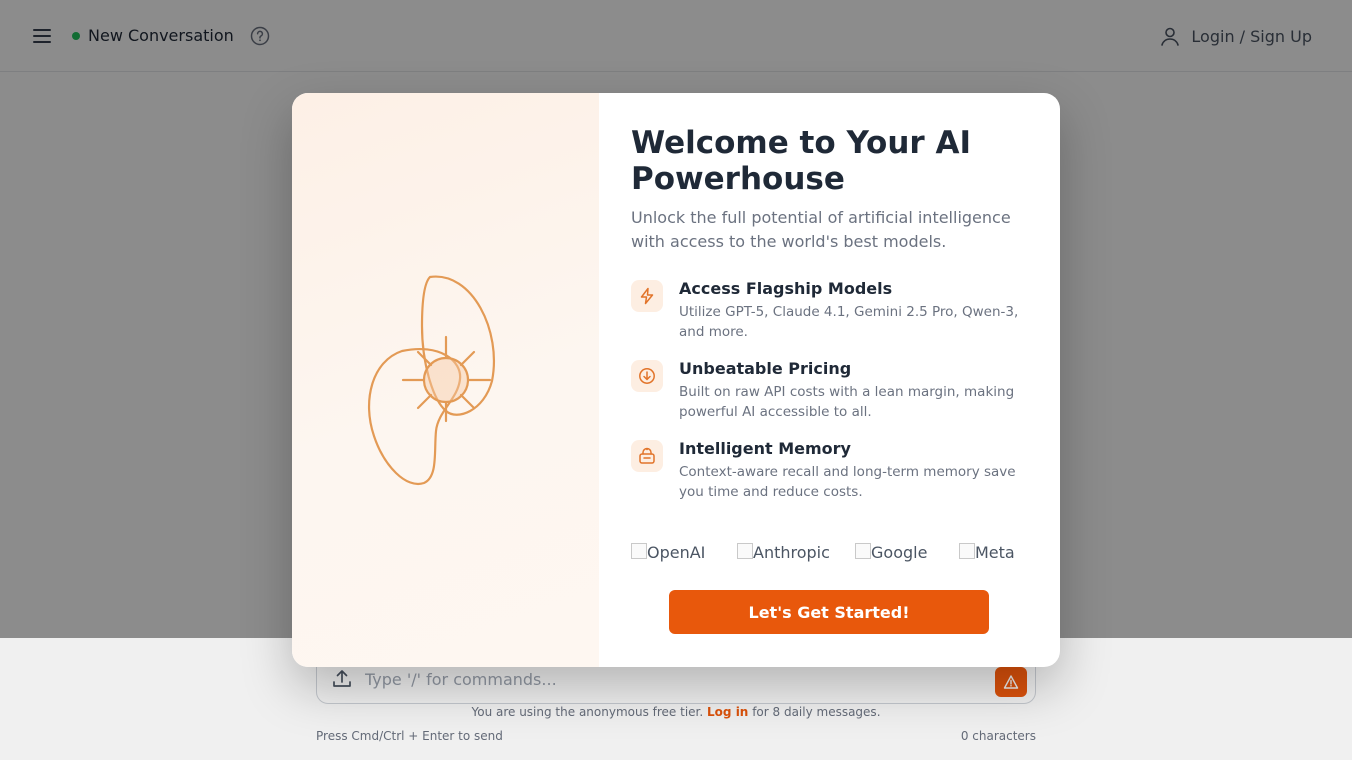 The height and width of the screenshot is (760, 1352). What do you see at coordinates (783, 558) in the screenshot?
I see `anthropic-logo: Anthropic` at bounding box center [783, 558].